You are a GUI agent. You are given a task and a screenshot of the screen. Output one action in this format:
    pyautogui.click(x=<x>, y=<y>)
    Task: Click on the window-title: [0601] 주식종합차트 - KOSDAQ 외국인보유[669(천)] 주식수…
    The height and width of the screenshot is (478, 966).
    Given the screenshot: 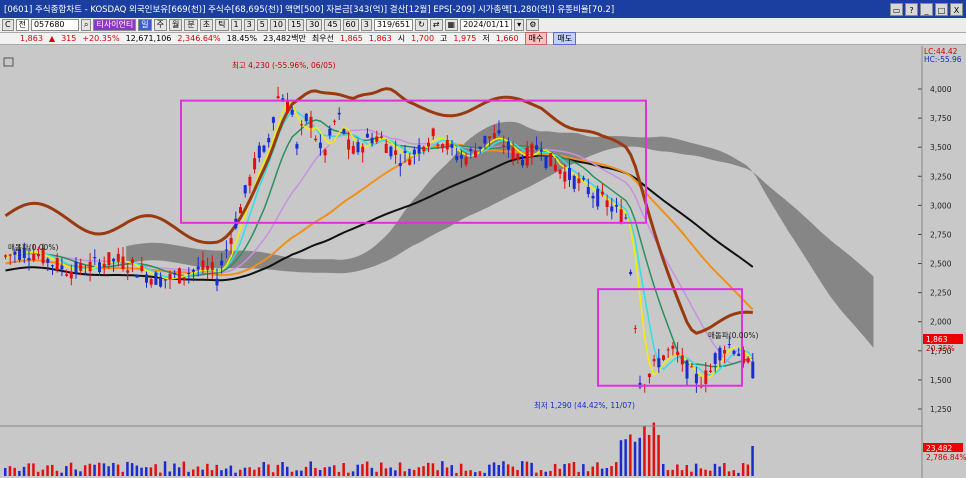 What is the action you would take?
    pyautogui.click(x=309, y=10)
    